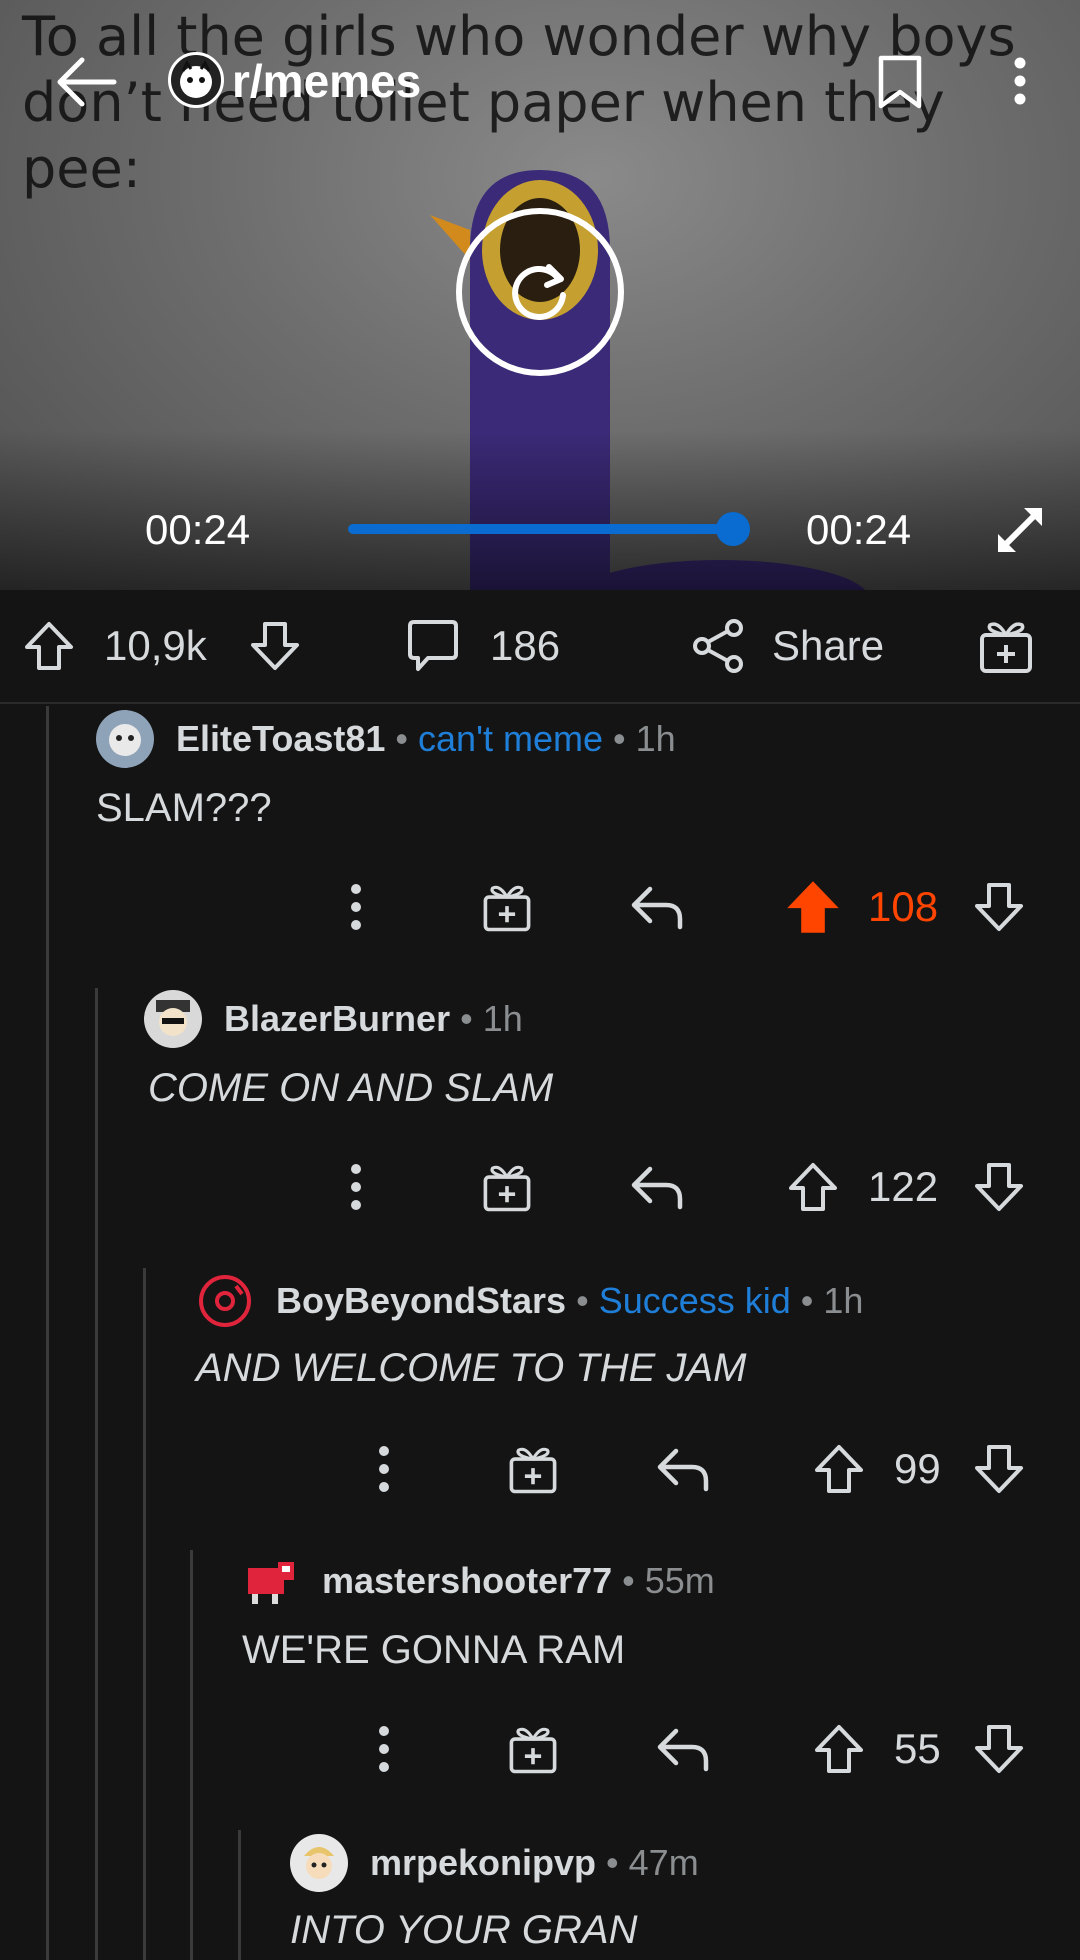 This screenshot has width=1080, height=1960. I want to click on fullscreen-button, so click(1020, 530).